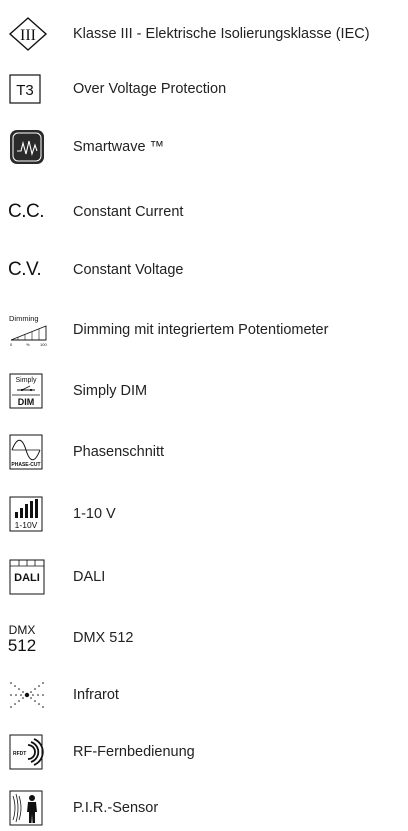  I want to click on dimming-scale-unit: %, so click(28, 344).